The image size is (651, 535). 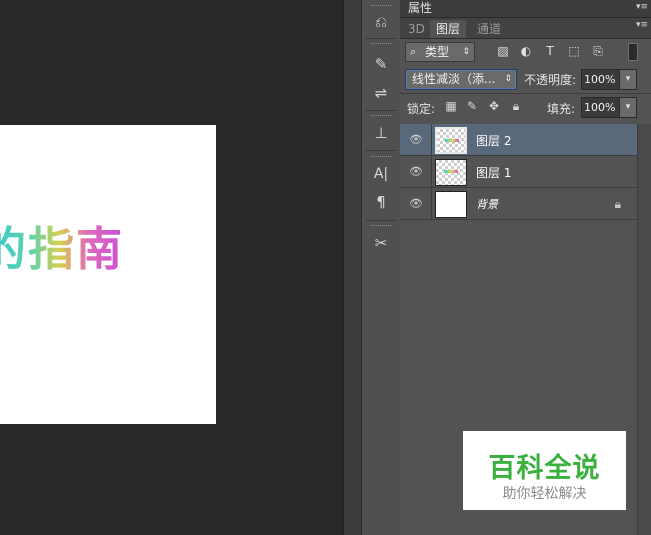 I want to click on search-icon: ⌕, so click(x=413, y=51).